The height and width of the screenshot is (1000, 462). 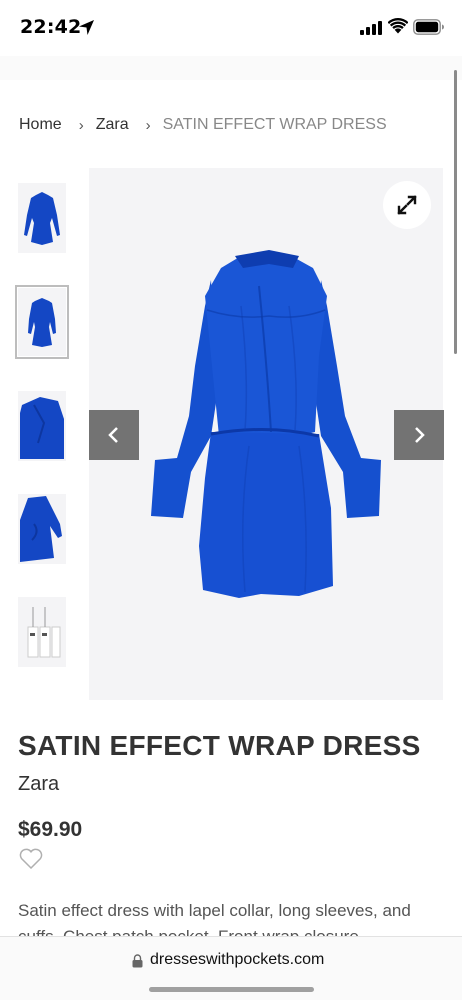 I want to click on thumbnail-dress-model, so click(x=42, y=322).